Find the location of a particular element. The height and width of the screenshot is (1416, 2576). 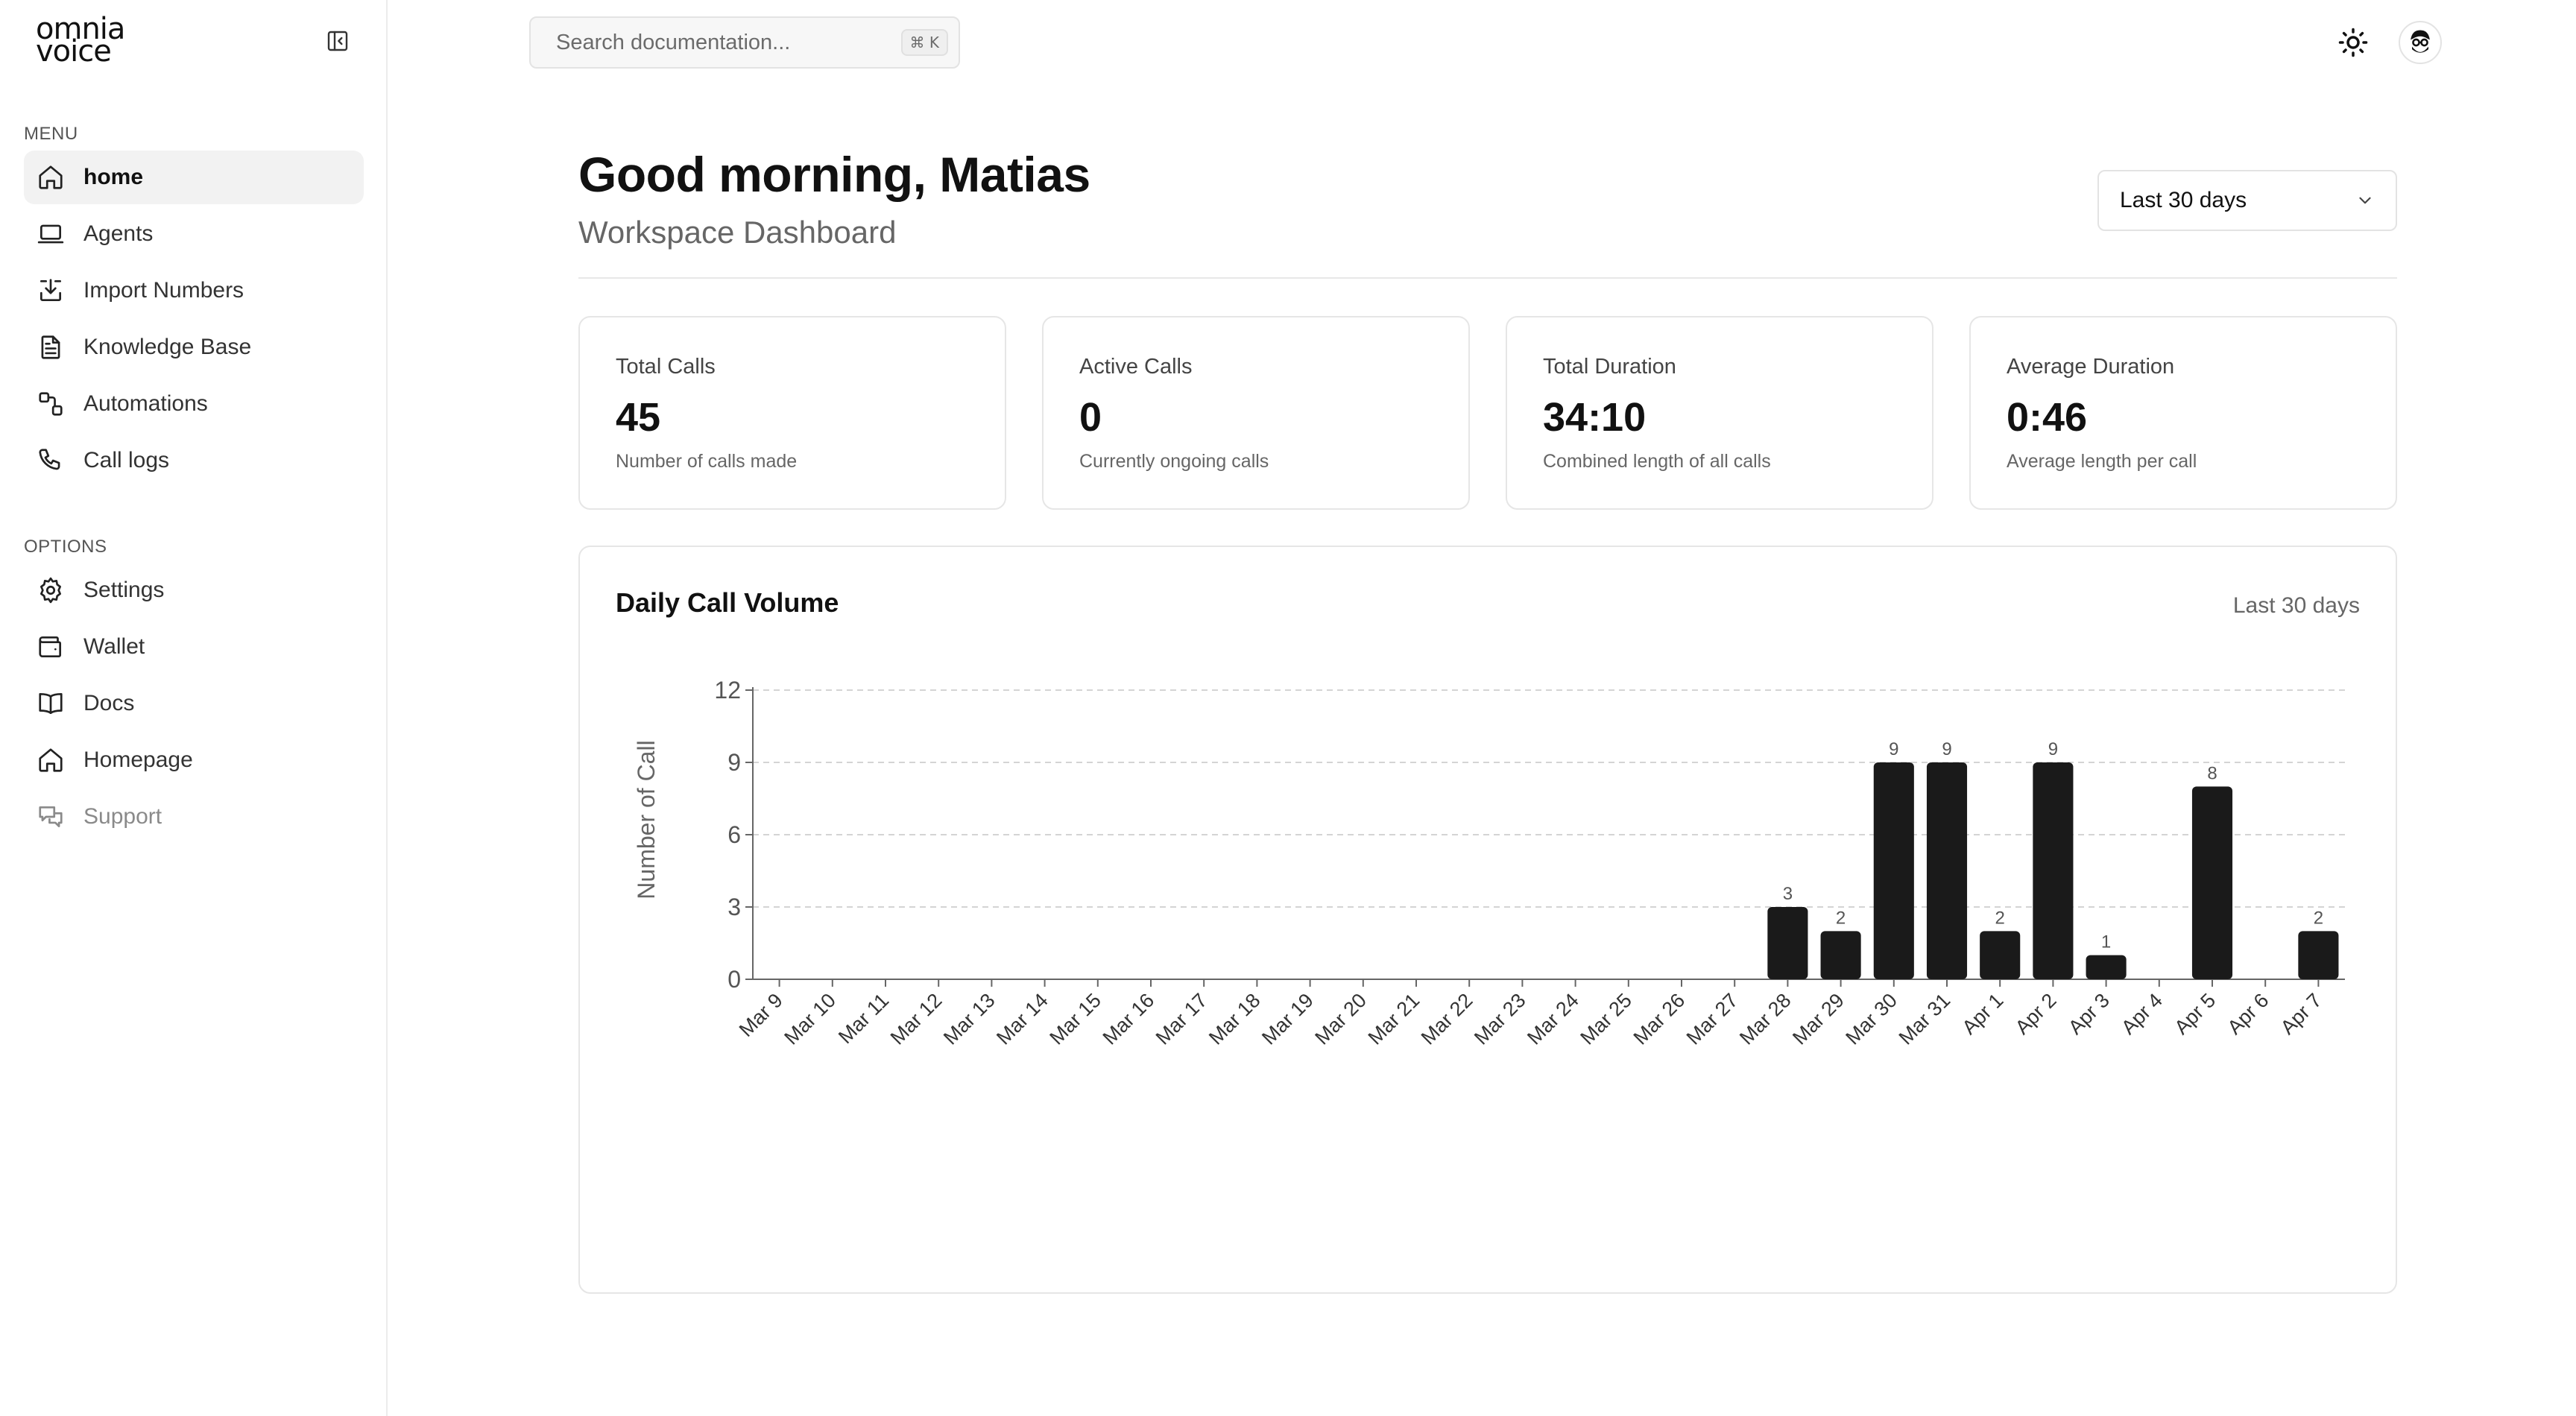

sidebar-item-wallet: Wallet is located at coordinates (194, 647).